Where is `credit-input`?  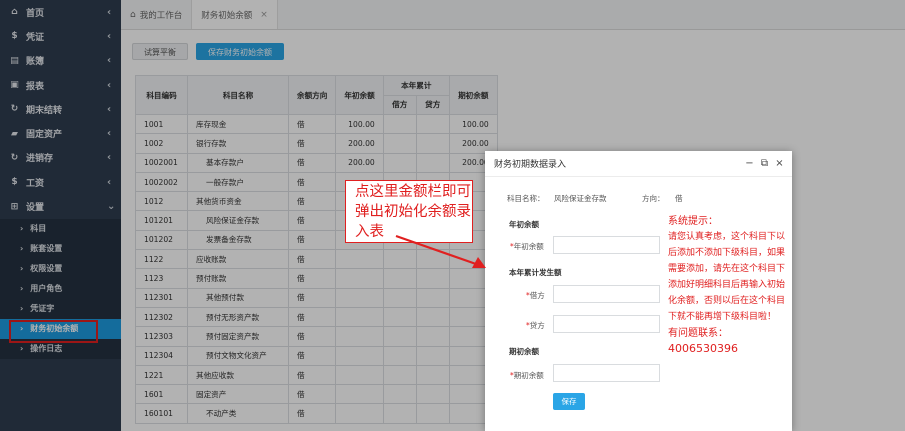
credit-input is located at coordinates (606, 324).